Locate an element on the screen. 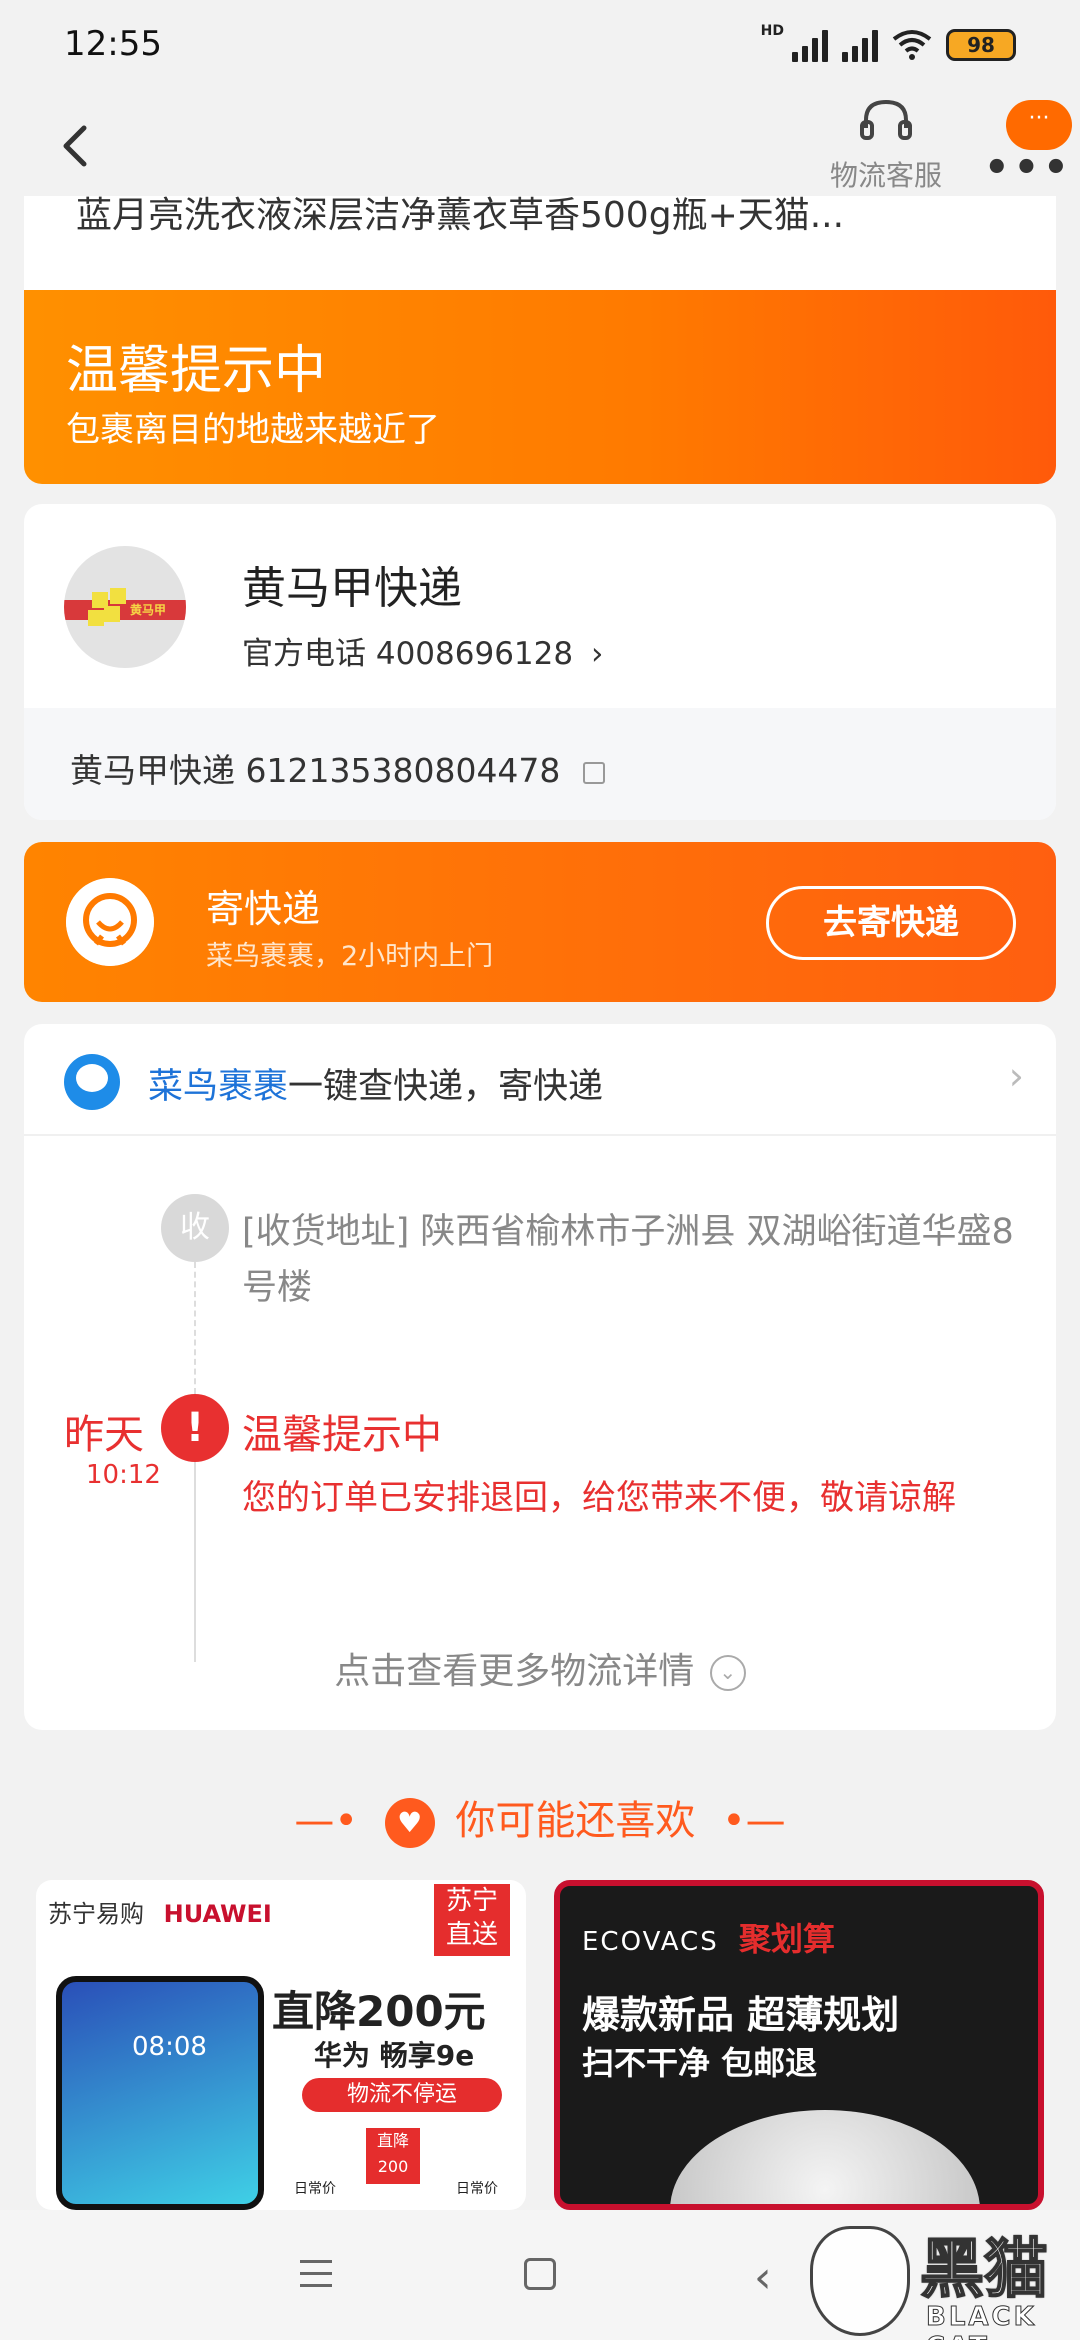 Image resolution: width=1080 pixels, height=2340 pixels. tracking-number-row: 黄马甲快递 612135380804478 is located at coordinates (337, 768).